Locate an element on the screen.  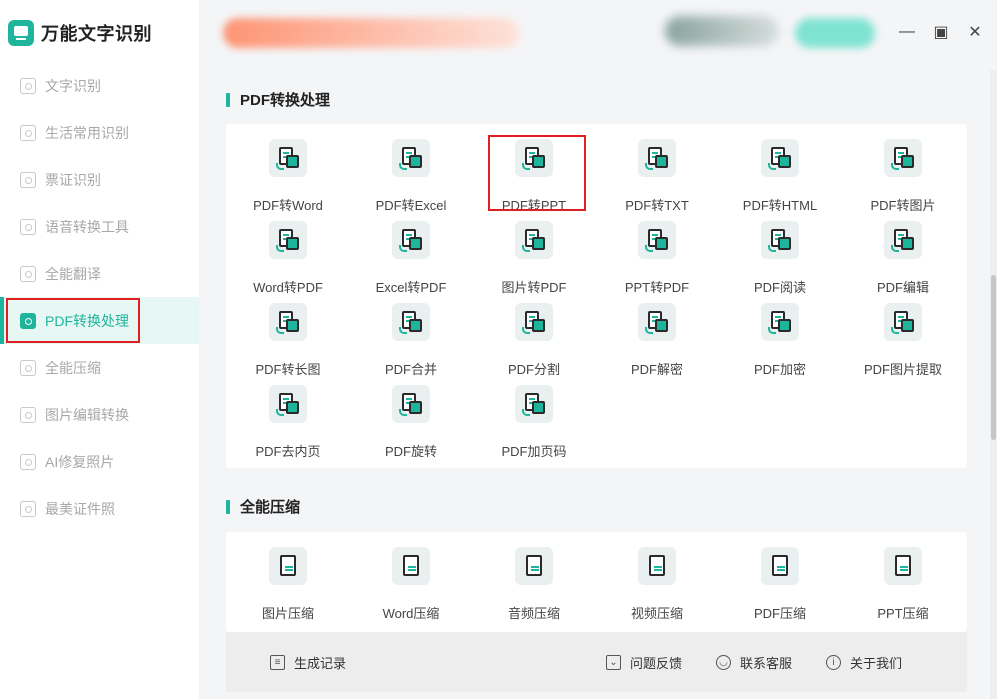
tool-item: PDF旋转 is located at coordinates (411, 423).